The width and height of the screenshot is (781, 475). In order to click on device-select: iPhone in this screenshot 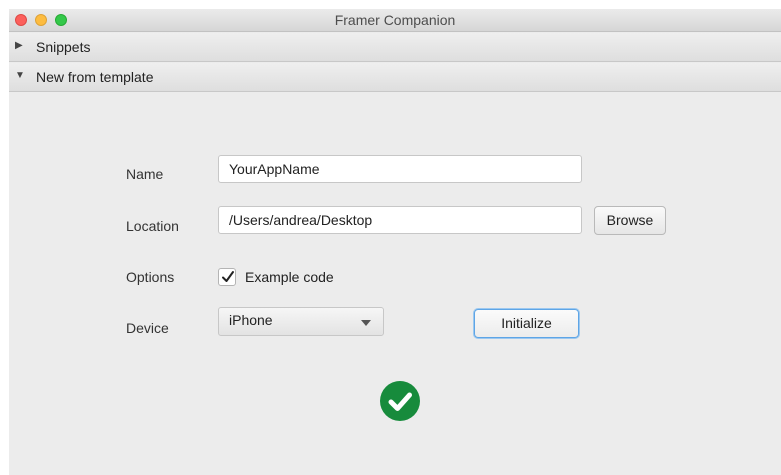, I will do `click(301, 321)`.